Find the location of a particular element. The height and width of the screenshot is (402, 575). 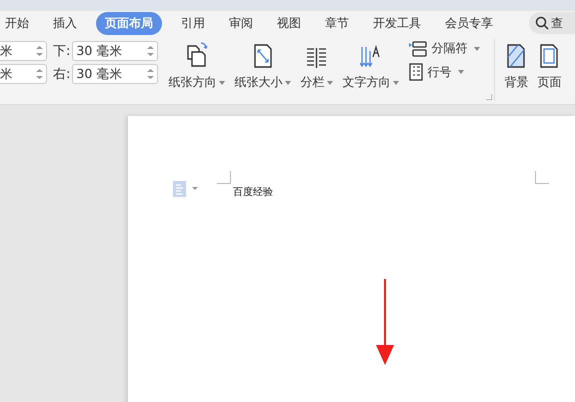

ribbon-tab: 开发工具 is located at coordinates (397, 23).